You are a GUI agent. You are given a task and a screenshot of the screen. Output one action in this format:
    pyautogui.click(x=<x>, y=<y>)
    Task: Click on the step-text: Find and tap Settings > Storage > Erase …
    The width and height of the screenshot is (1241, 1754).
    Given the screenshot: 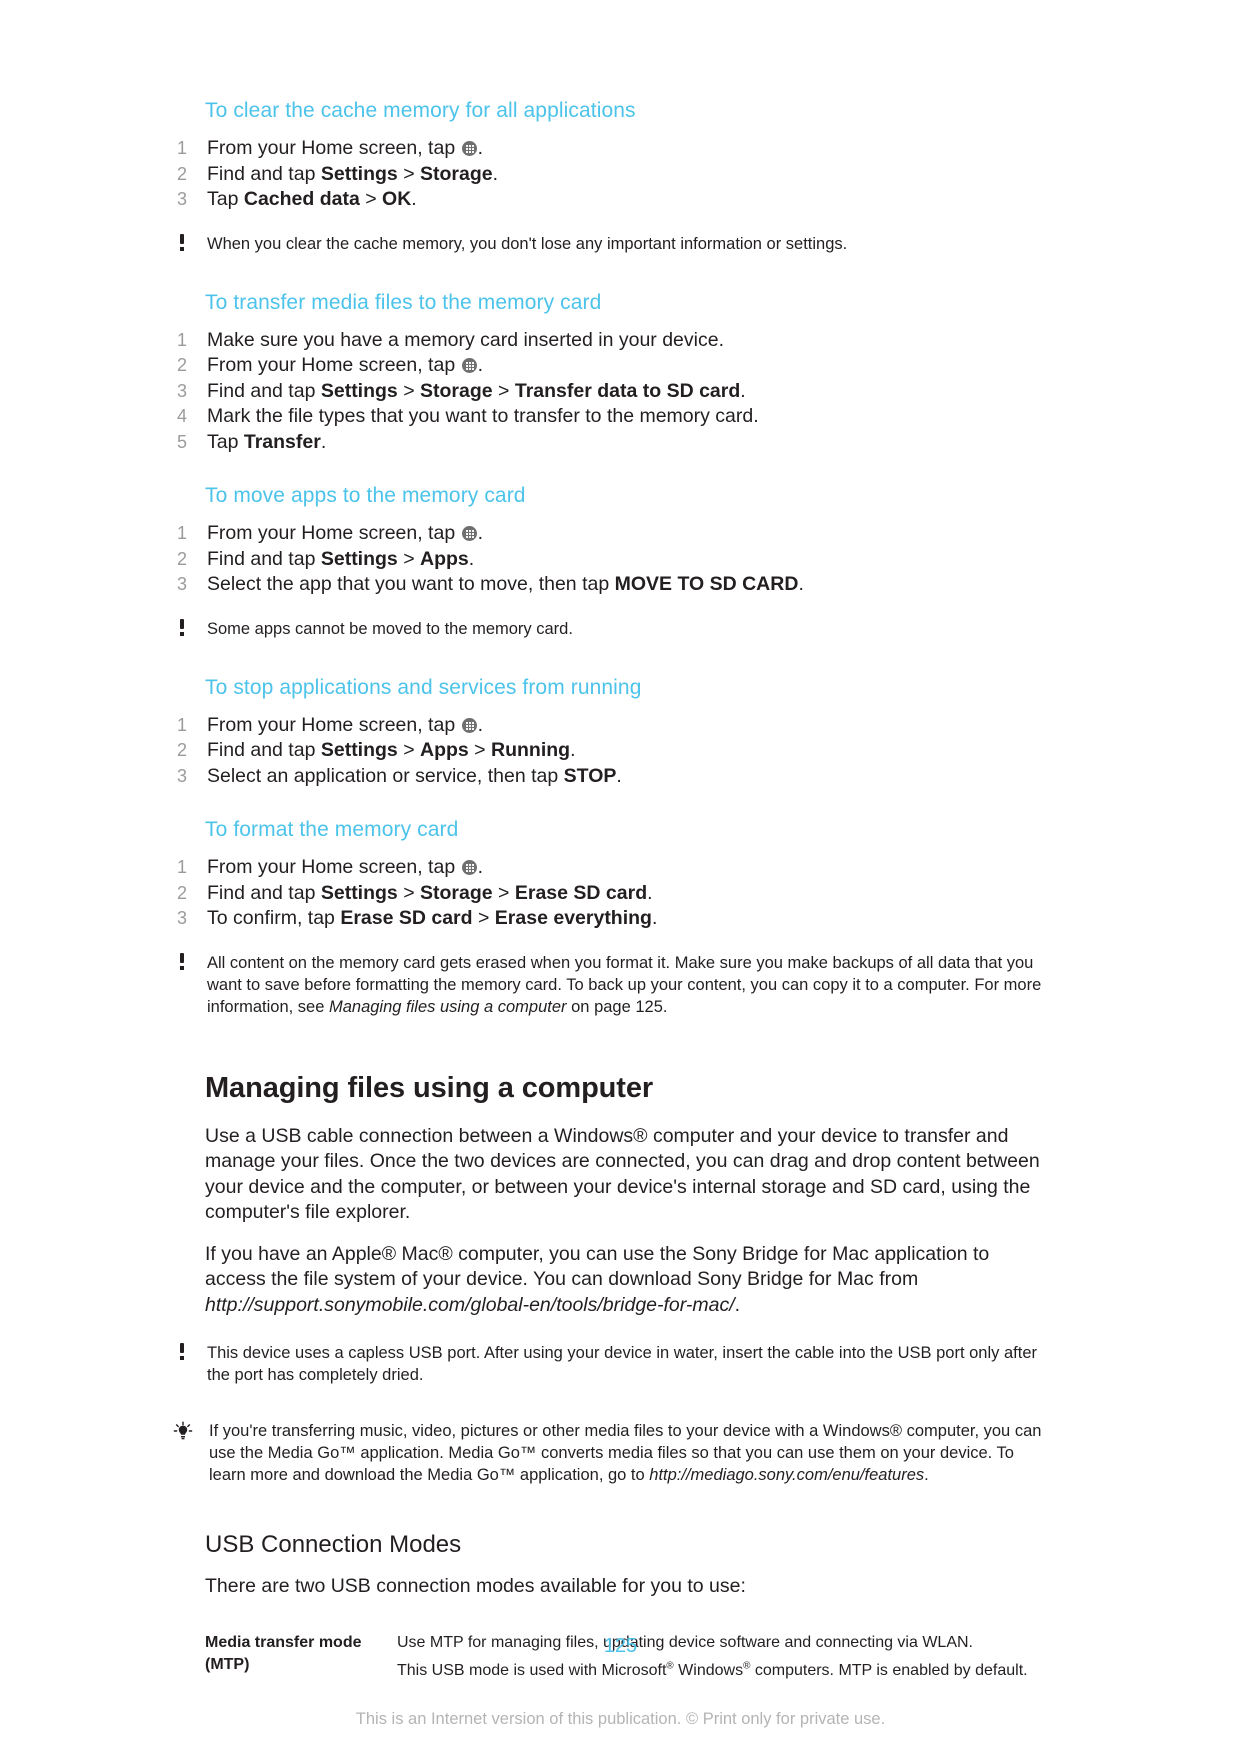 What is the action you would take?
    pyautogui.click(x=628, y=894)
    